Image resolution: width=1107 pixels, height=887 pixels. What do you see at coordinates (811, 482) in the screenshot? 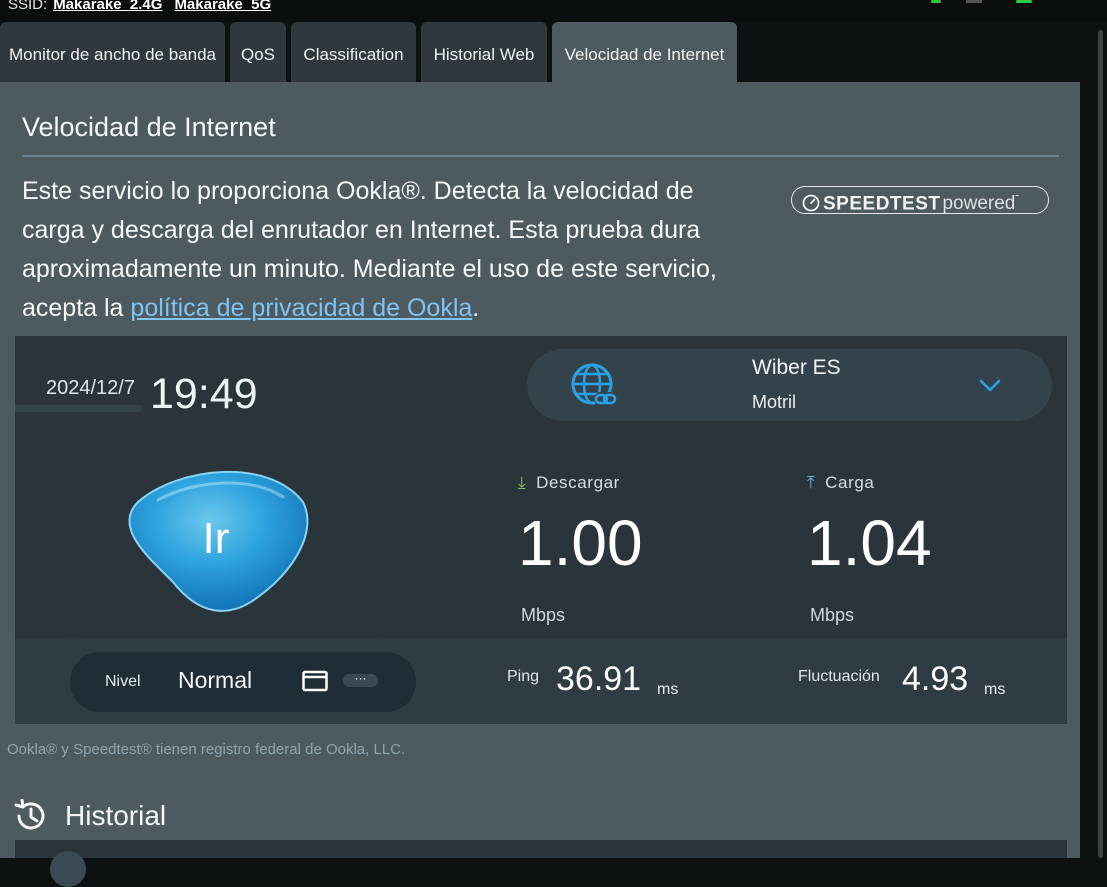
I see `upload-arrow-icon: ⤒` at bounding box center [811, 482].